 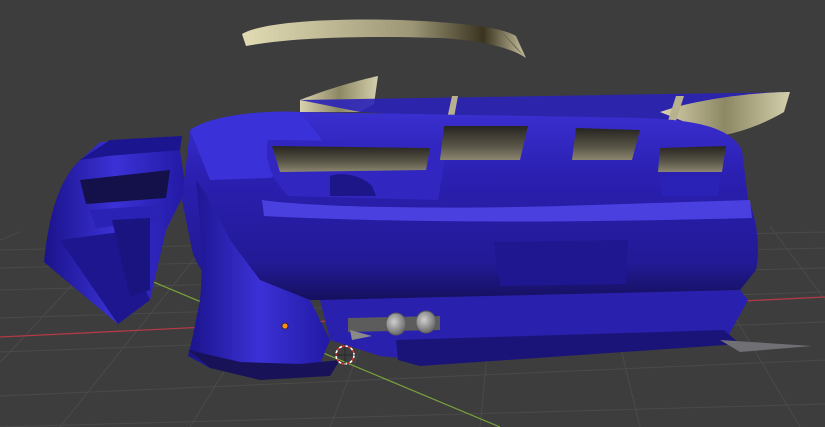 I want to click on exhaust-pipe-left, so click(x=396, y=324).